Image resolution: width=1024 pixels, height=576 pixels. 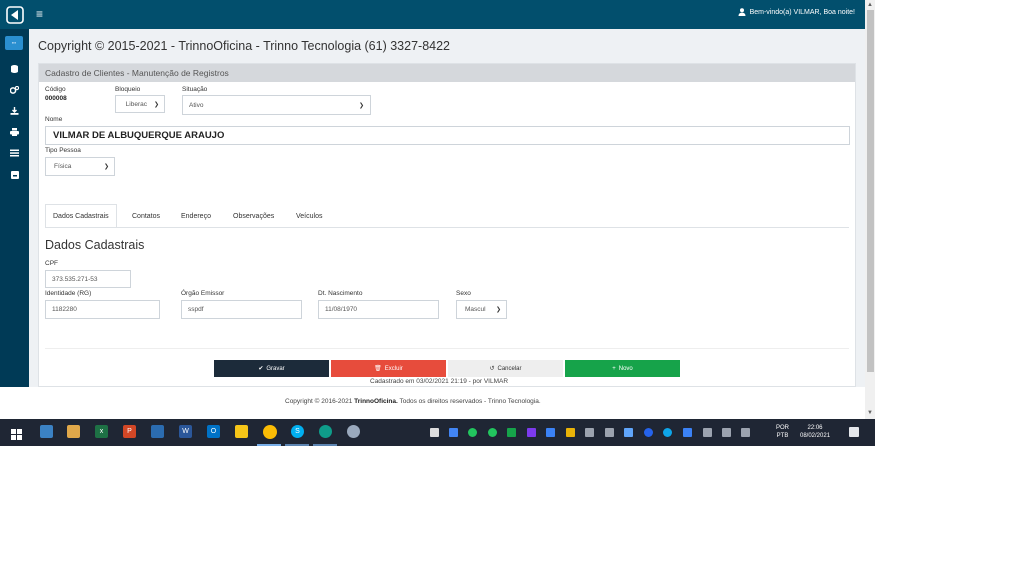 I want to click on undo-icon: ↺, so click(x=492, y=369).